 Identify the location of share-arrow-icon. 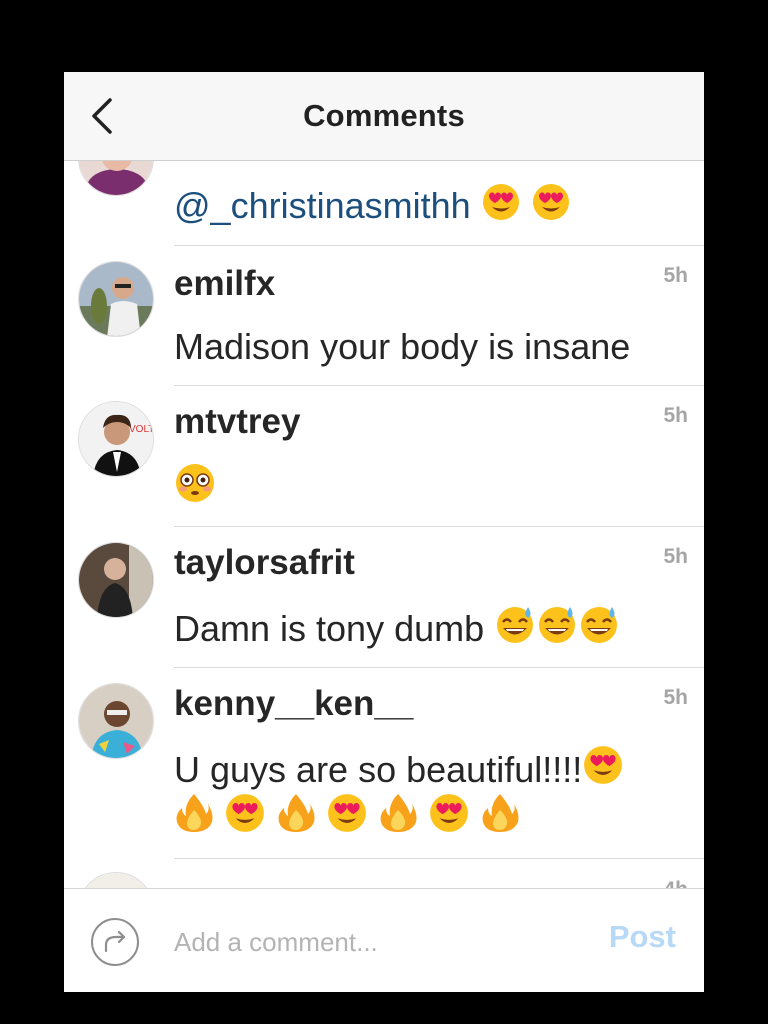
(115, 942).